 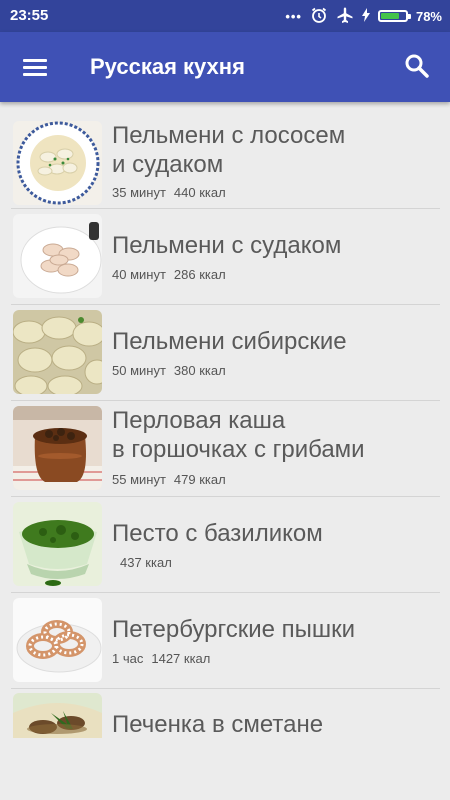 I want to click on recipe-meta: 35 минут 440 ккал, so click(x=173, y=192).